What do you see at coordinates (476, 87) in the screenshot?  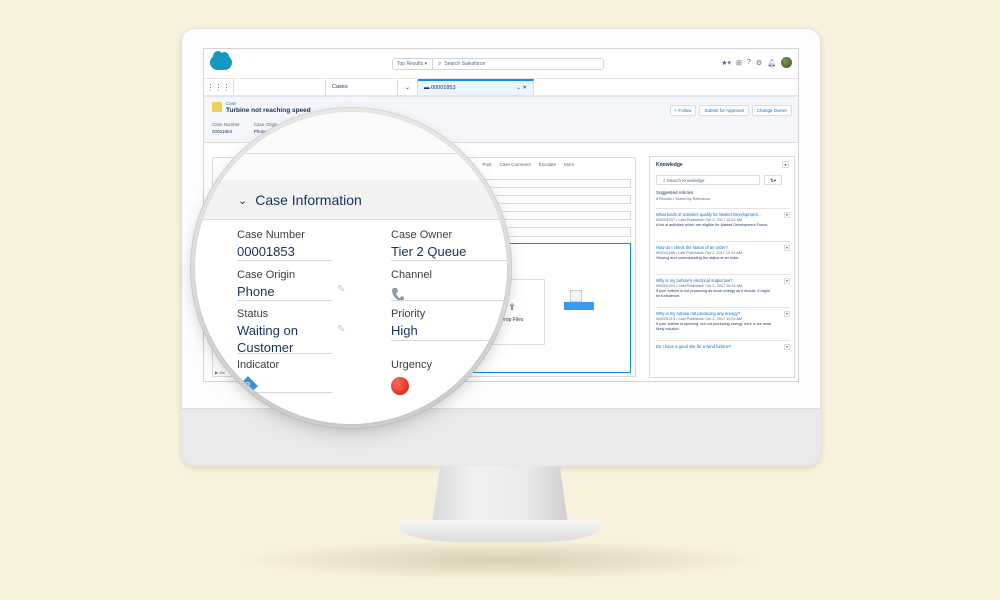 I see `tab-record: ▬ 00001853 ⌄ ✕` at bounding box center [476, 87].